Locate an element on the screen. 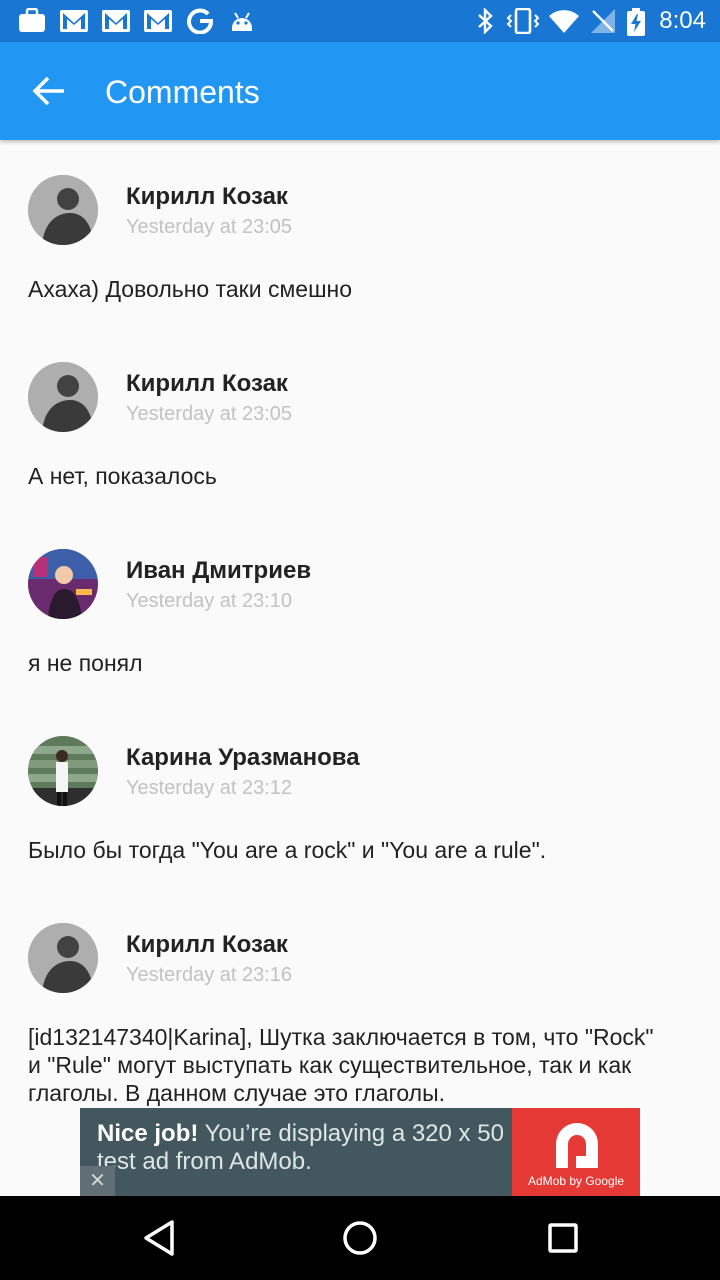  clock-time: 8:04 is located at coordinates (682, 20).